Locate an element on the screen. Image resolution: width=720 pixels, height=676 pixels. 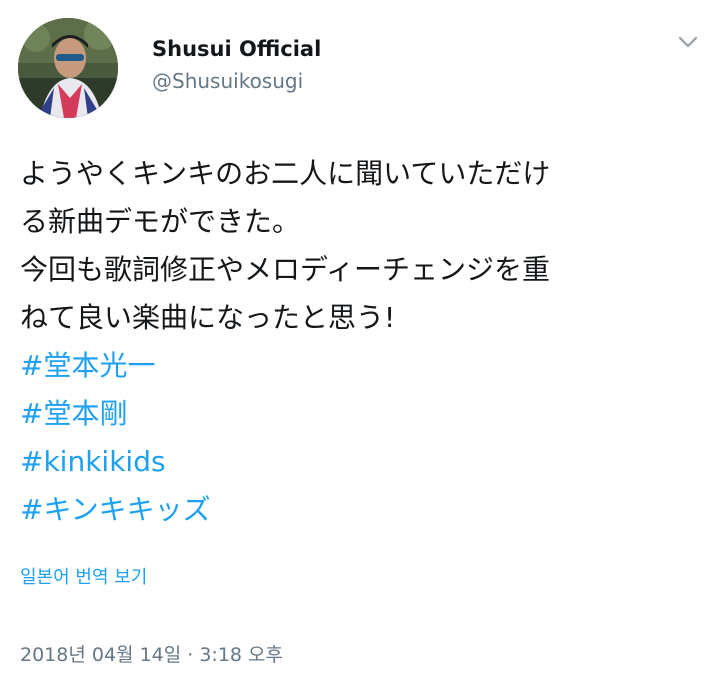
tweet-text-line: ねて良い楽曲になったと思う! is located at coordinates (208, 317).